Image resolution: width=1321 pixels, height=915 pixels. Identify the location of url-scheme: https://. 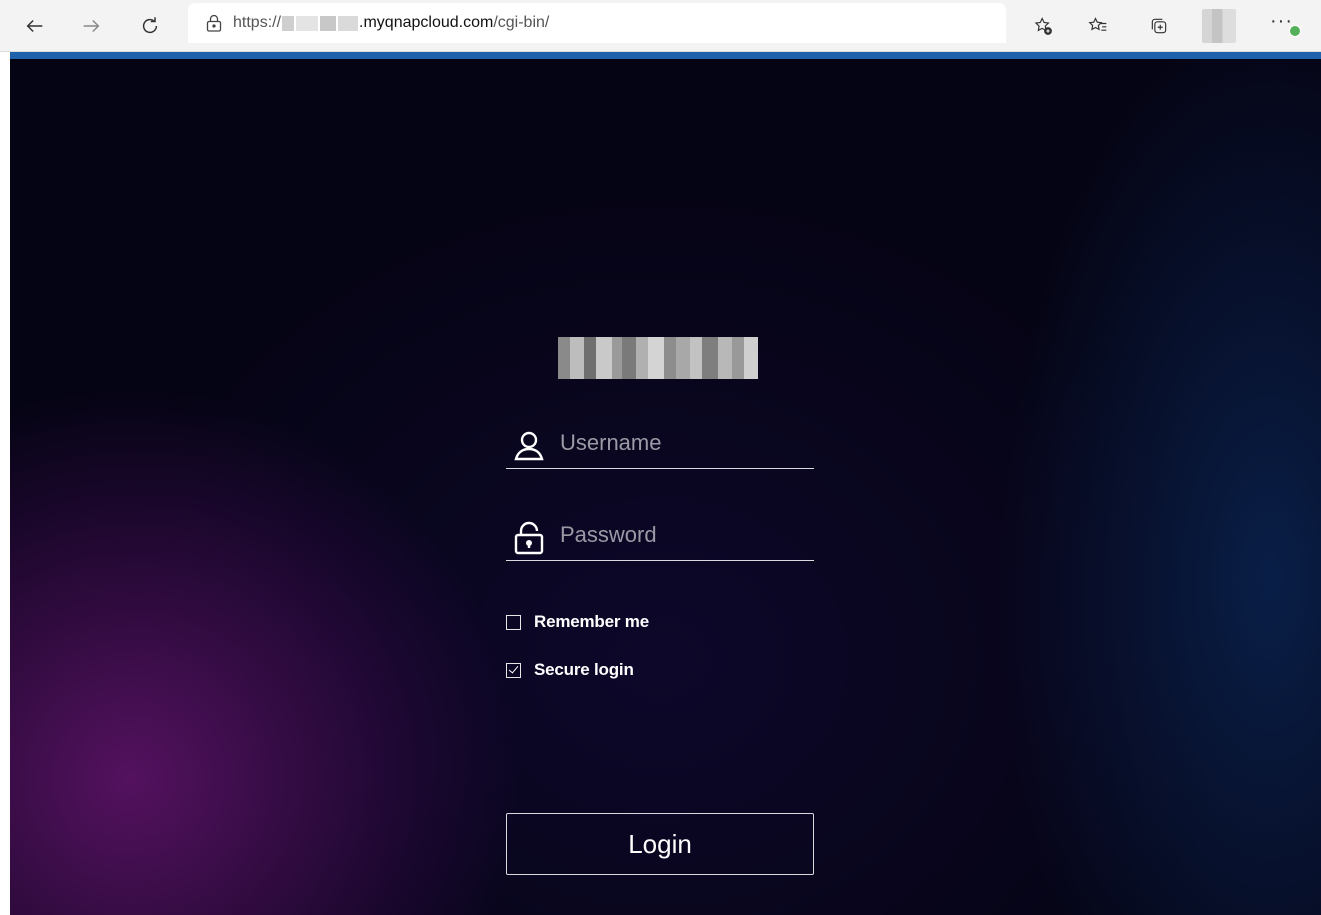
(257, 22).